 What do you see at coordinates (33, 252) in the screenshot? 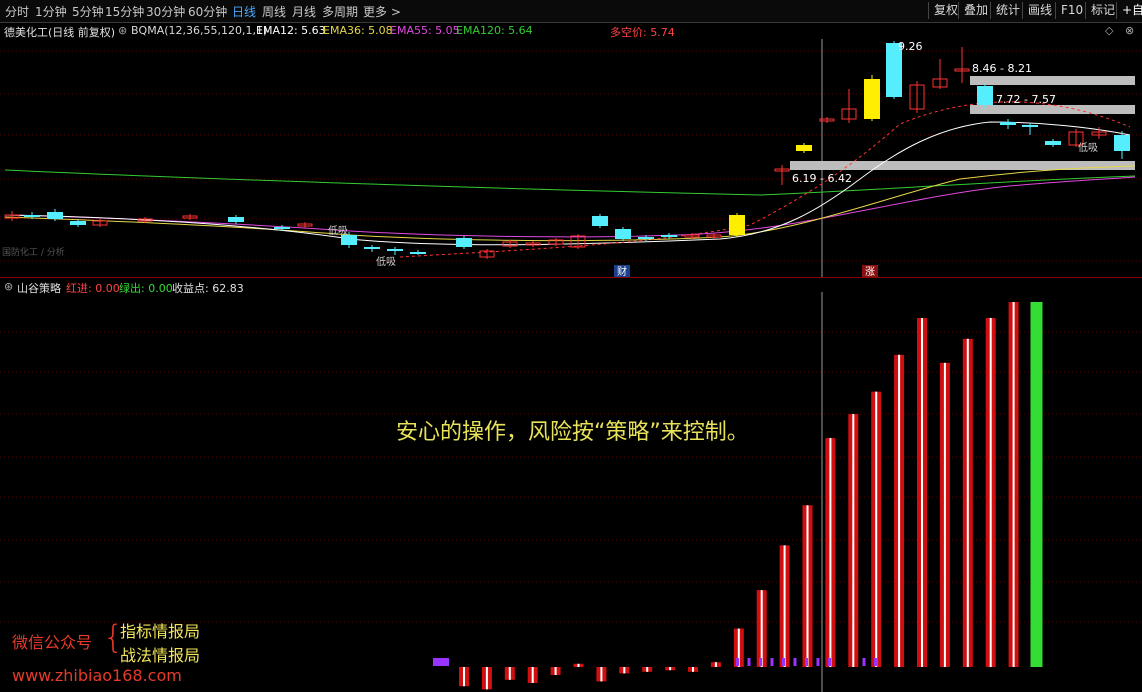
I see `faded-corner-label: 国防化工 / 分析` at bounding box center [33, 252].